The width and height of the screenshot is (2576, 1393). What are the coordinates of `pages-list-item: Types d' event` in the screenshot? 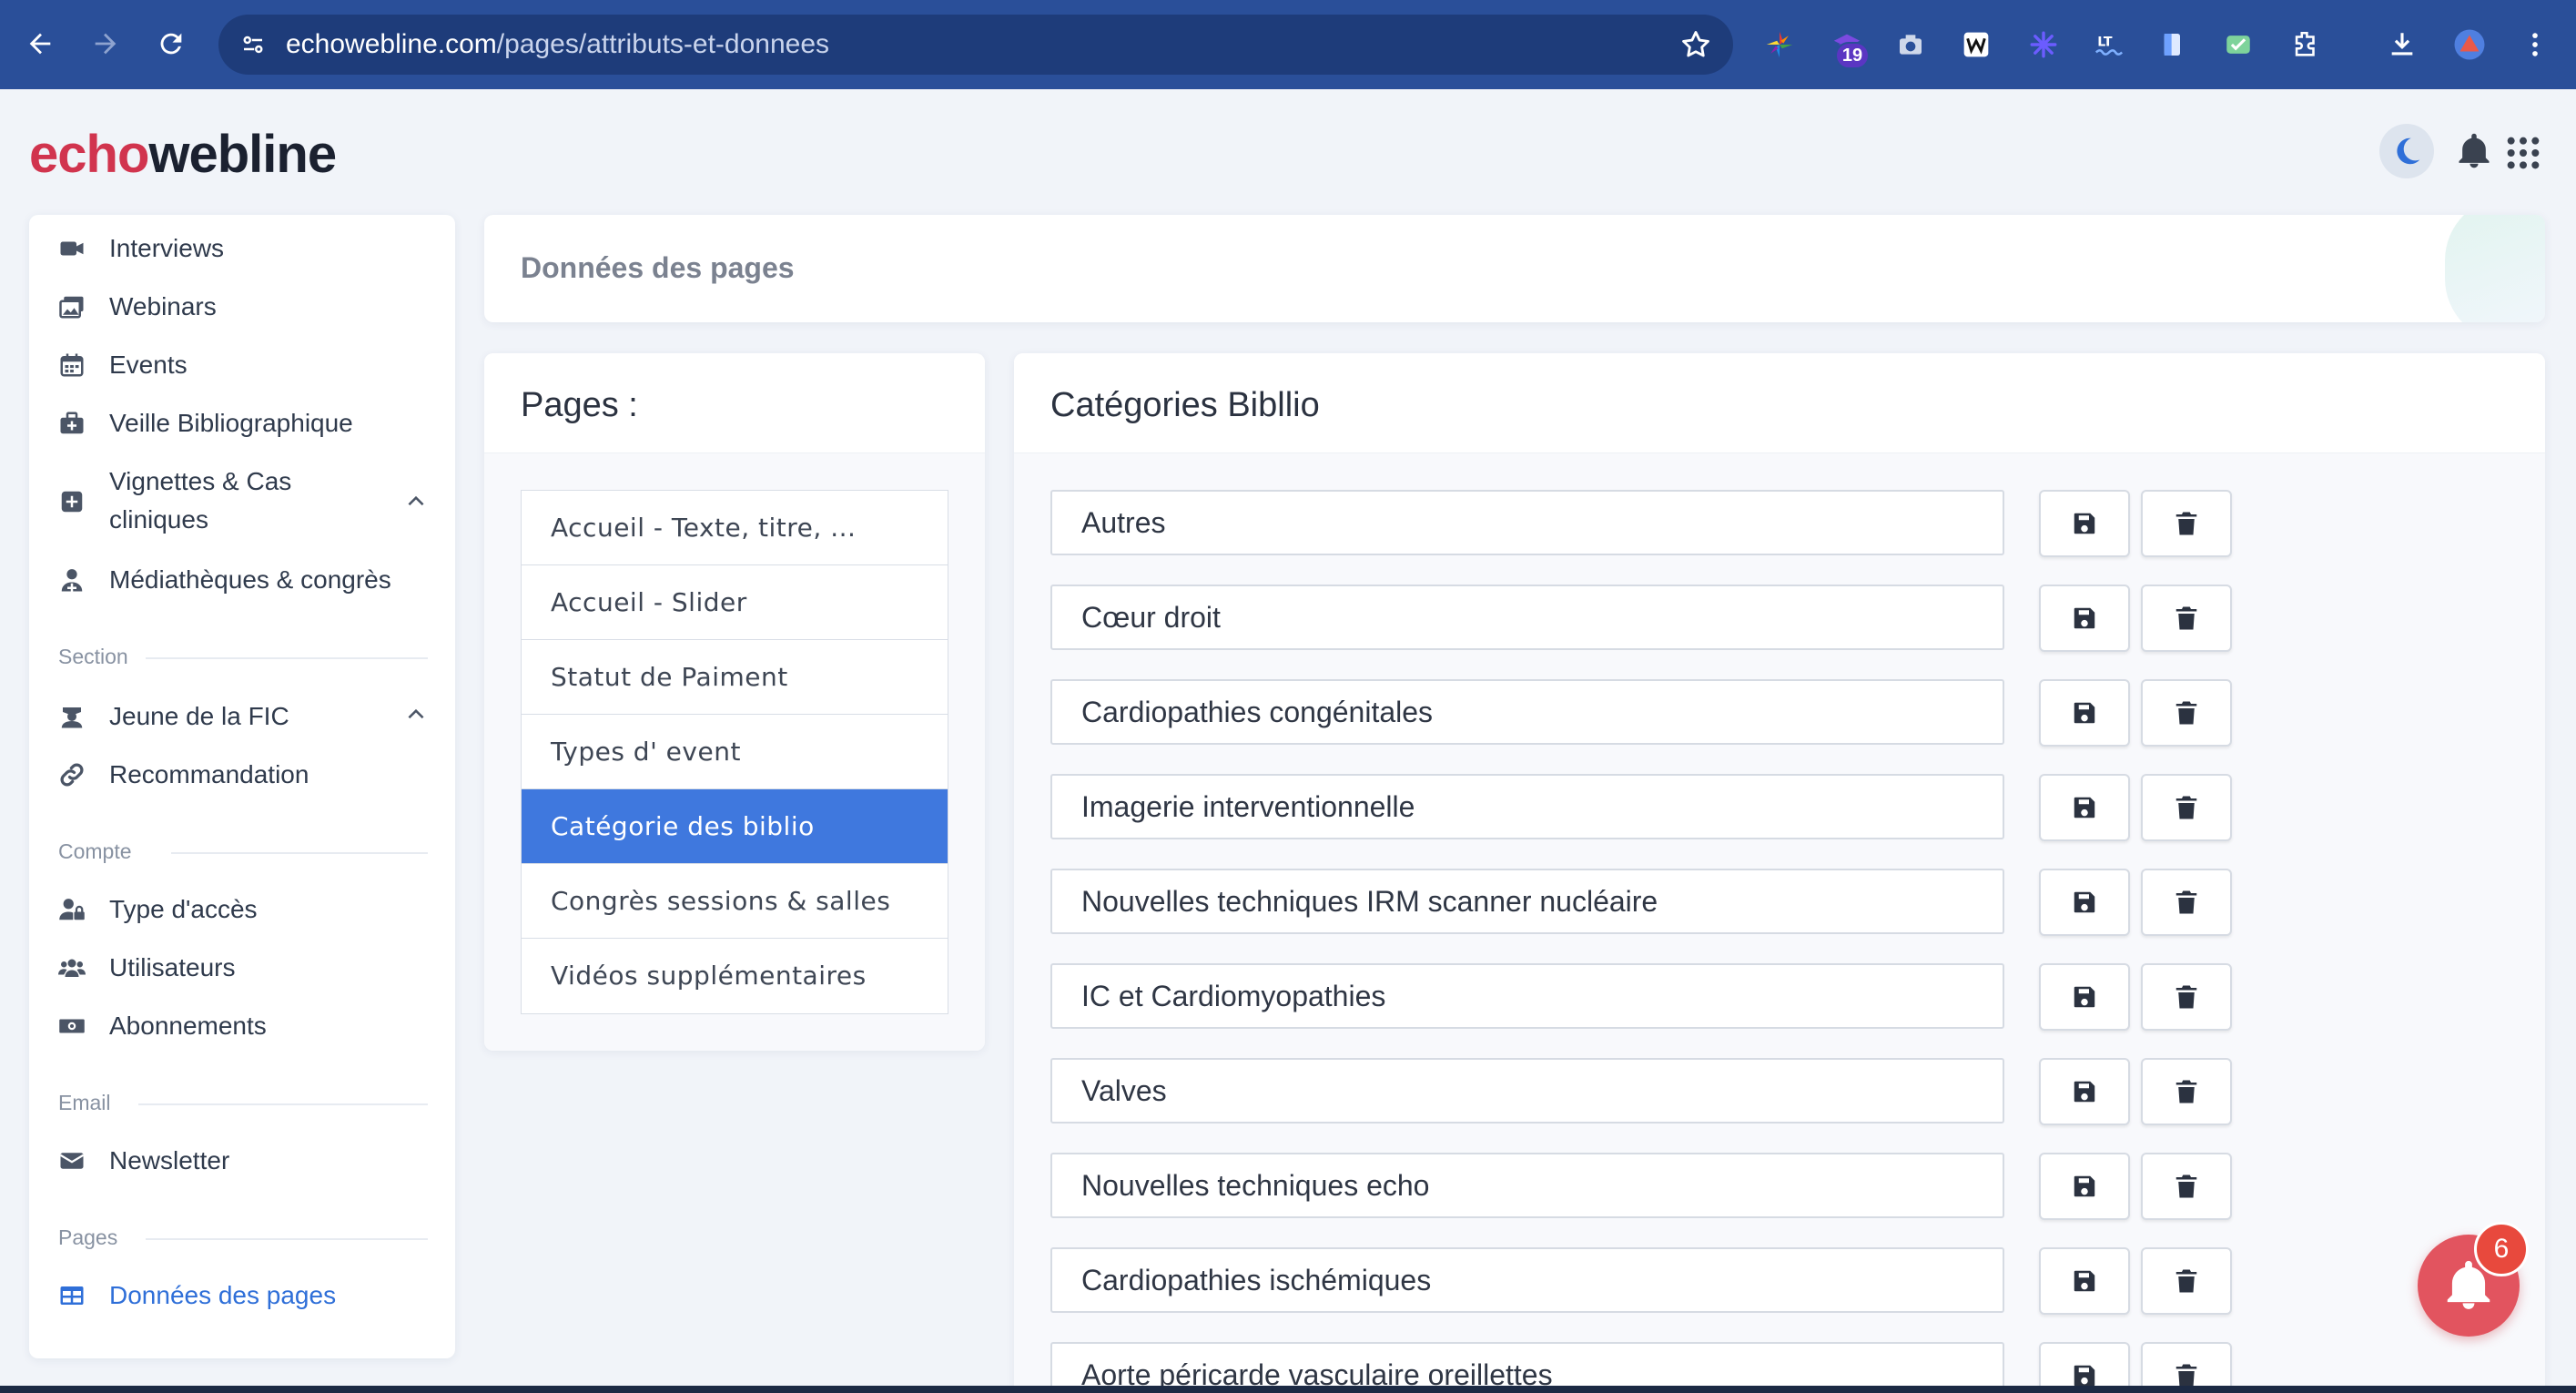 It's located at (735, 752).